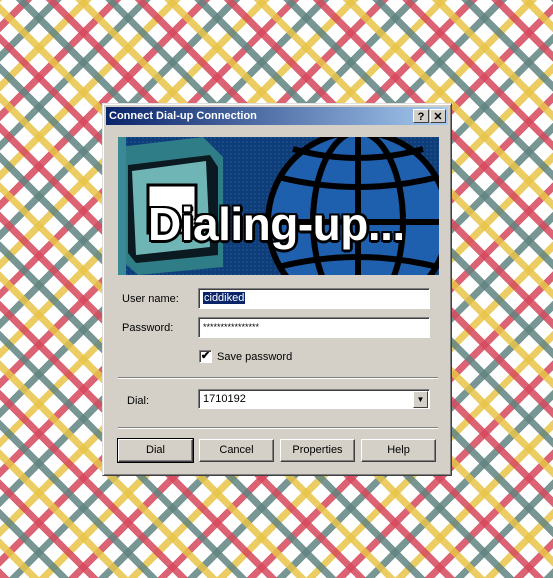 This screenshot has height=578, width=553. What do you see at coordinates (398, 450) in the screenshot?
I see `help-button: Help` at bounding box center [398, 450].